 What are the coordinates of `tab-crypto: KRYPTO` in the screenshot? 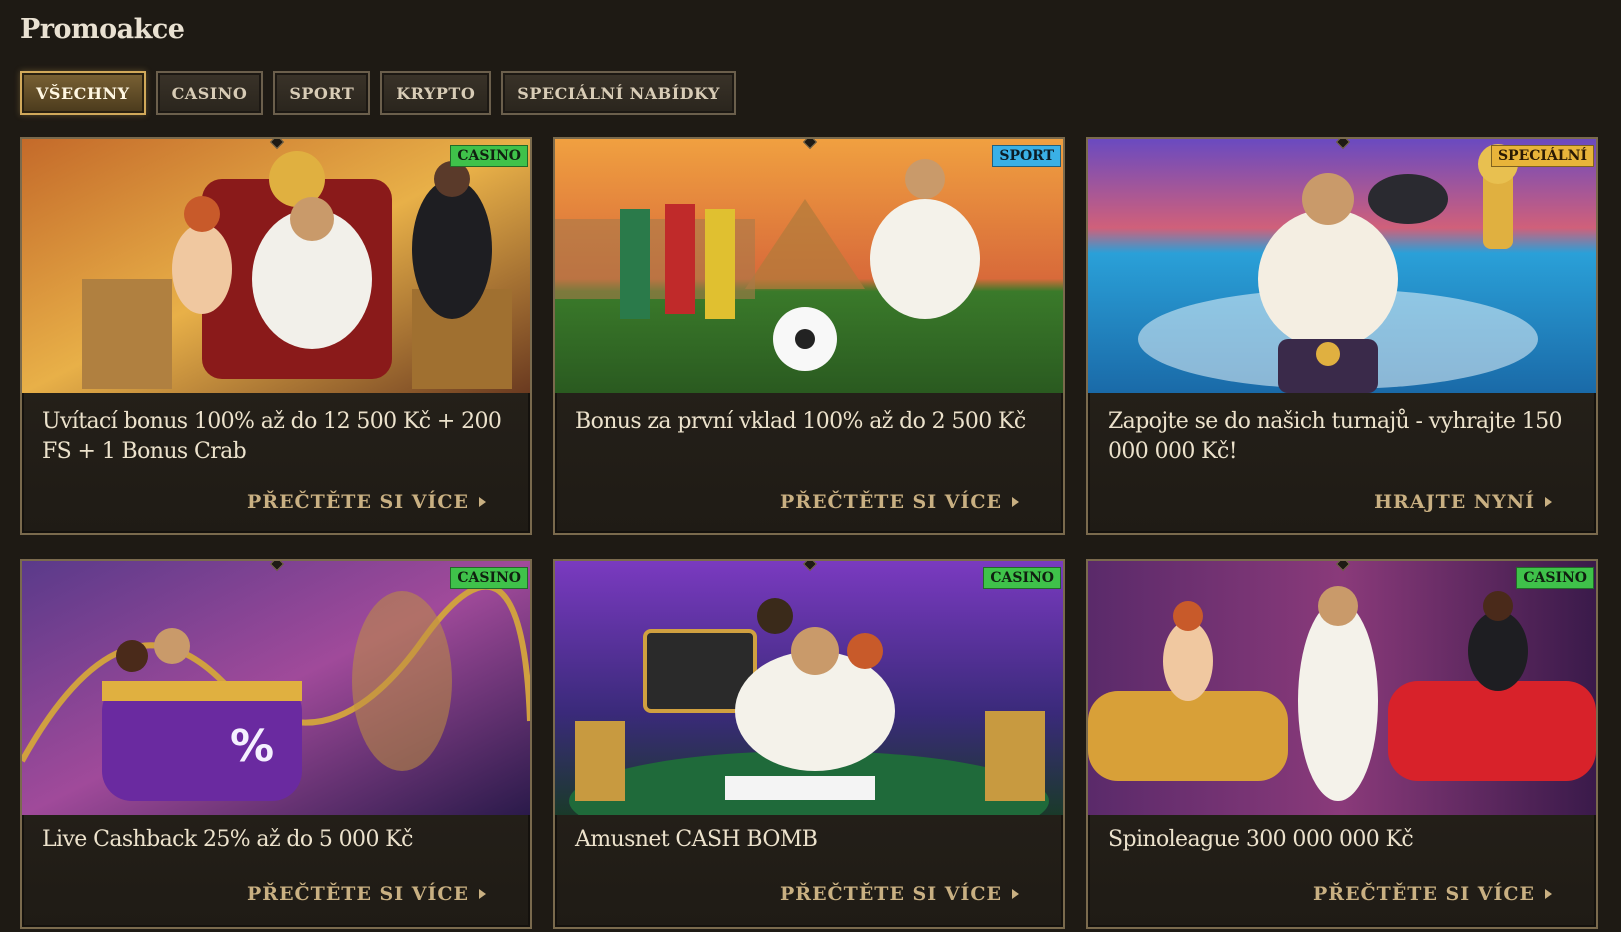 It's located at (436, 93).